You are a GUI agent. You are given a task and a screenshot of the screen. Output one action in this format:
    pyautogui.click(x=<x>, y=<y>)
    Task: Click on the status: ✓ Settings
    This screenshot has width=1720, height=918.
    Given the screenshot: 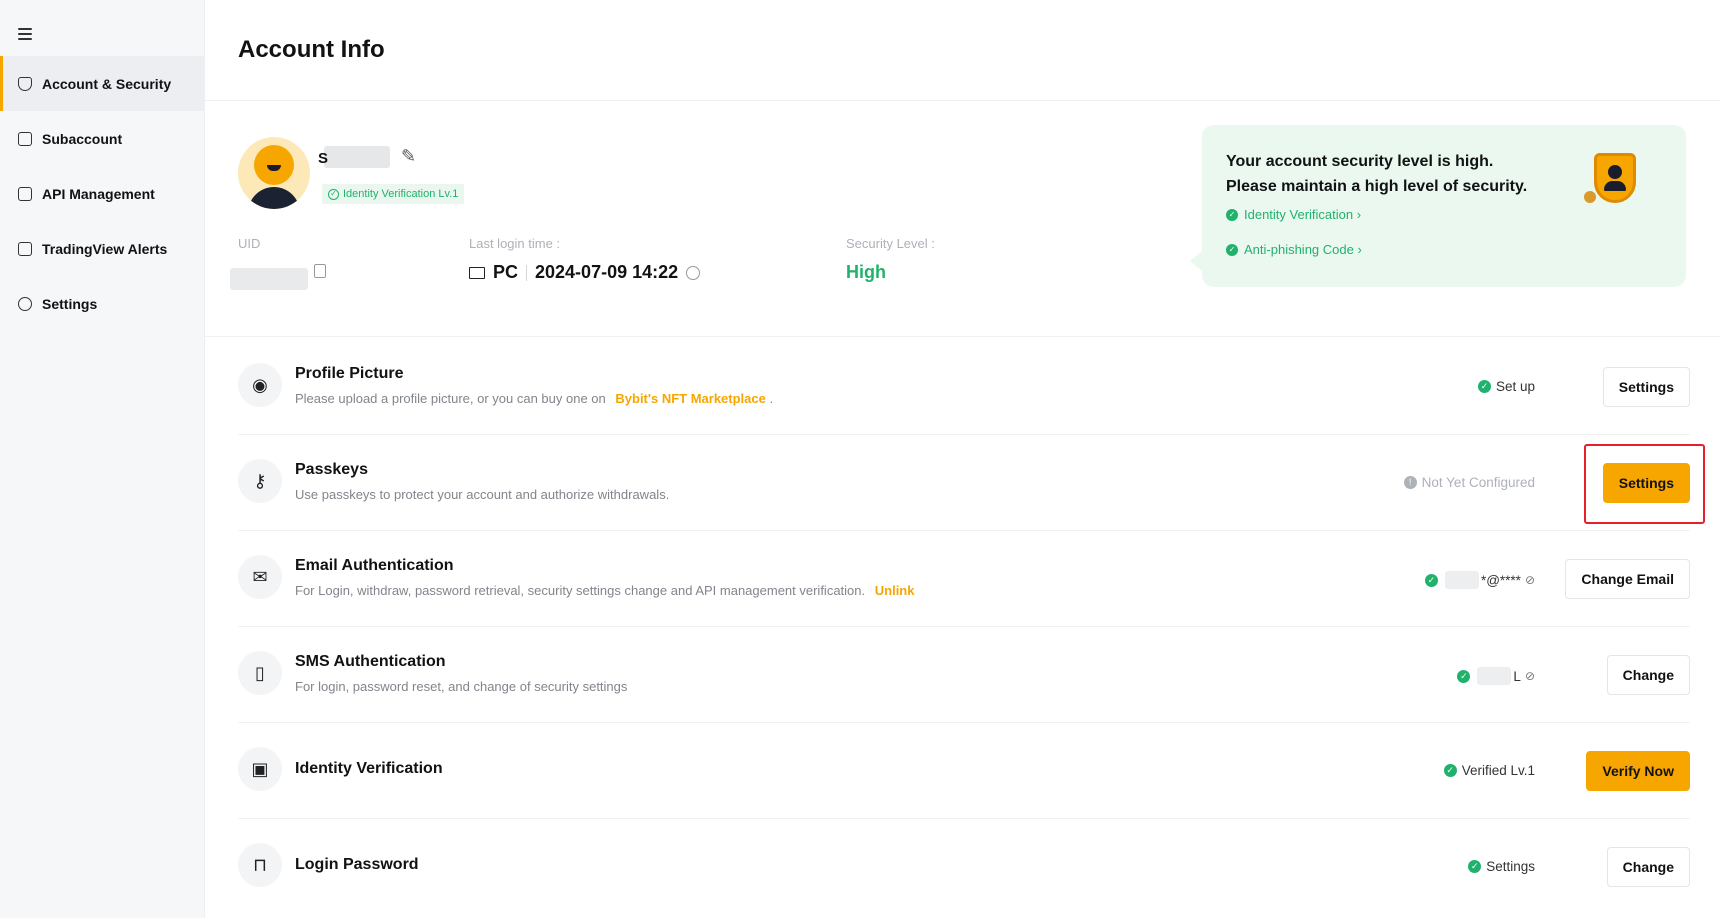 What is the action you would take?
    pyautogui.click(x=1501, y=866)
    